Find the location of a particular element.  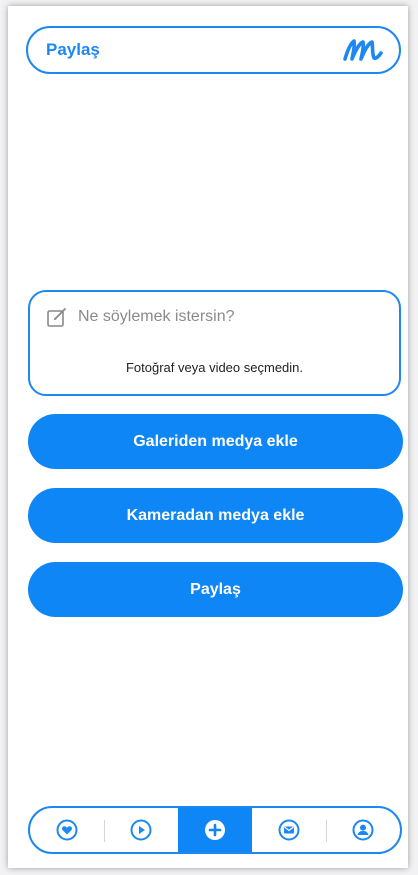

profile-icon is located at coordinates (363, 830).